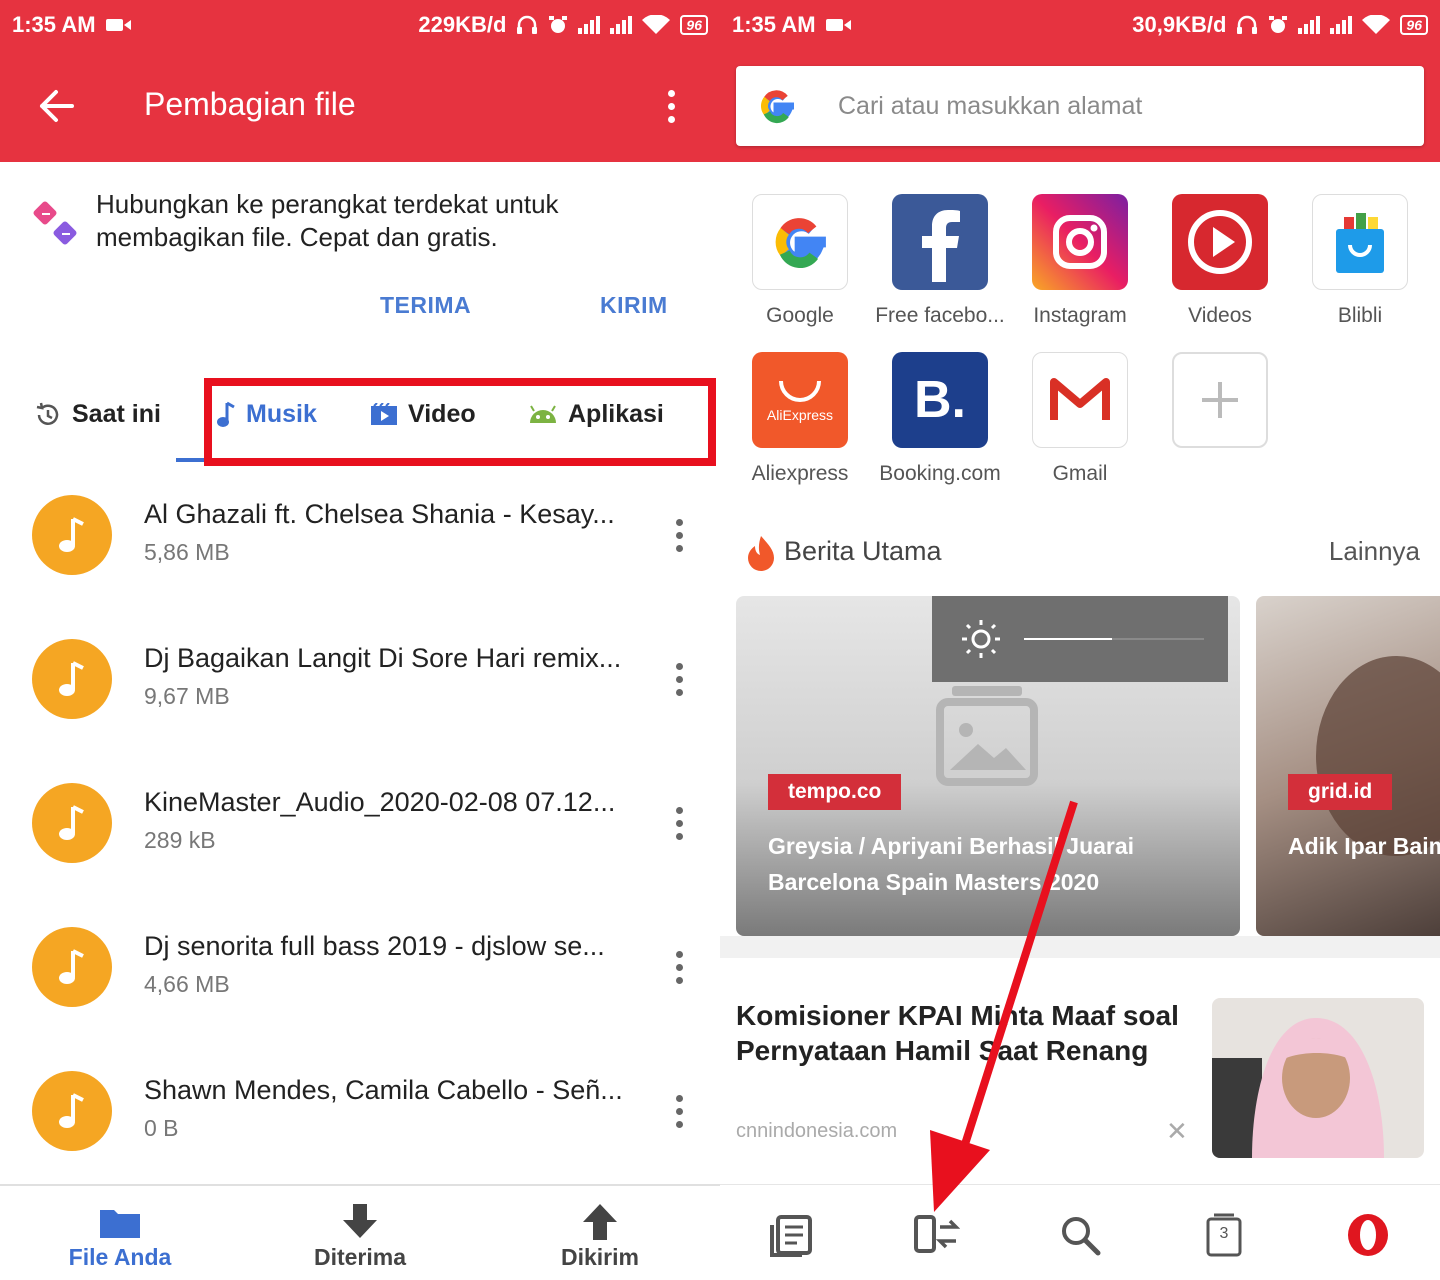 The height and width of the screenshot is (1280, 1440). What do you see at coordinates (250, 104) in the screenshot?
I see `page-title: Pembagian file` at bounding box center [250, 104].